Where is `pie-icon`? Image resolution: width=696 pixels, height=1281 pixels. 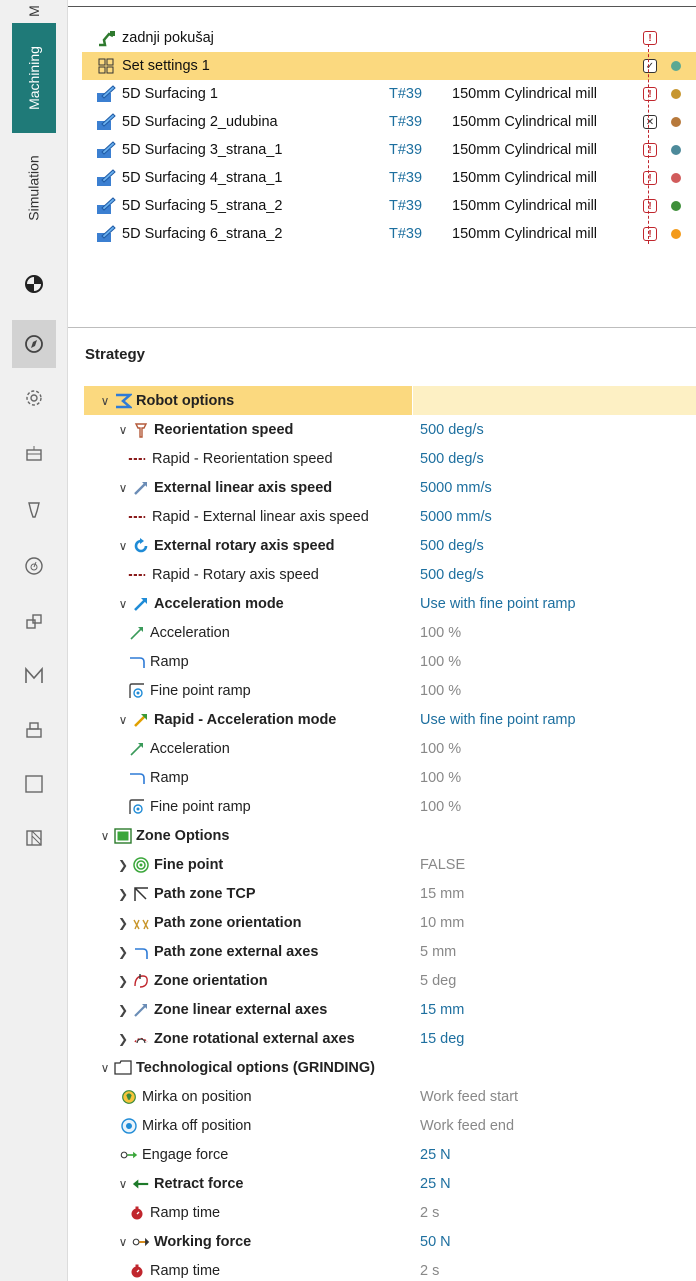 pie-icon is located at coordinates (34, 284).